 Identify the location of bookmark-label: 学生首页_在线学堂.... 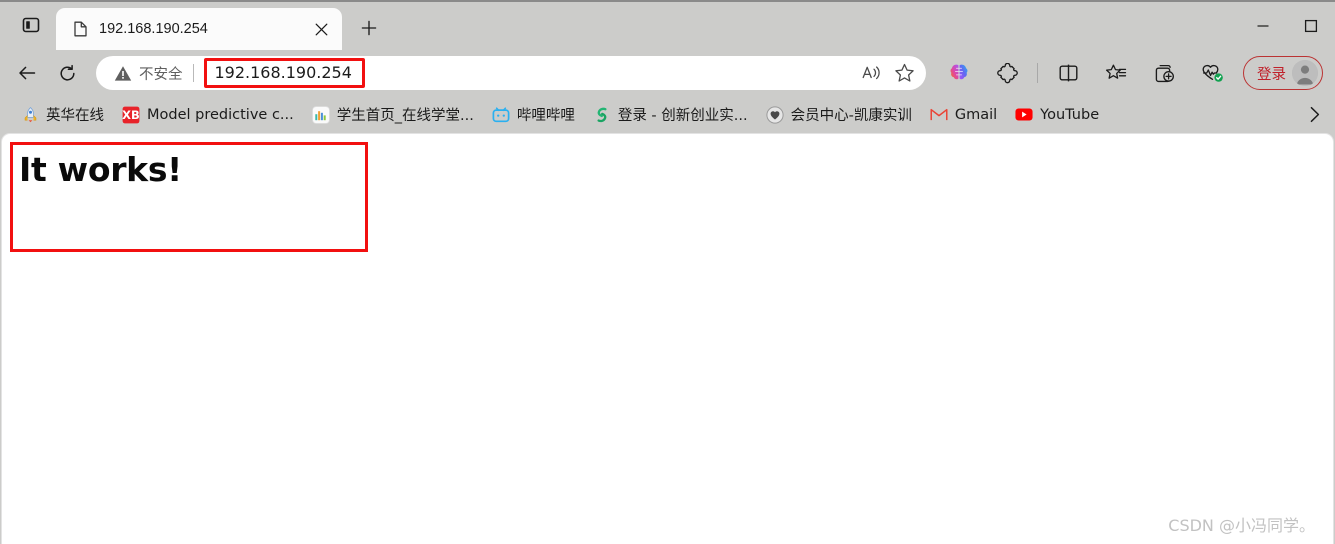
(405, 116).